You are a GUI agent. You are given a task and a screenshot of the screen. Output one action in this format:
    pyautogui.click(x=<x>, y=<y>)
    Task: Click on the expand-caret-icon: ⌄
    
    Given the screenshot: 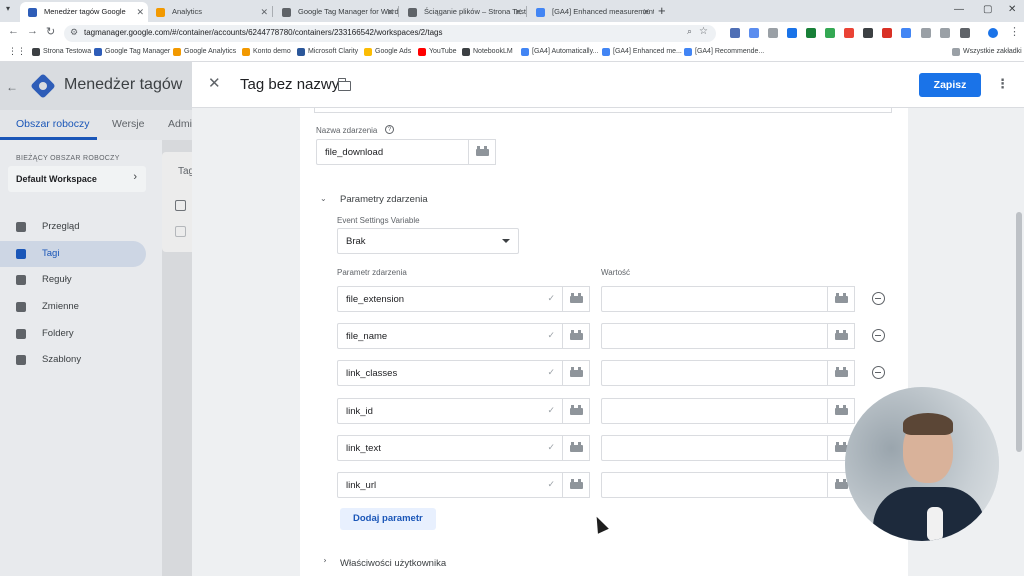 What is the action you would take?
    pyautogui.click(x=323, y=560)
    